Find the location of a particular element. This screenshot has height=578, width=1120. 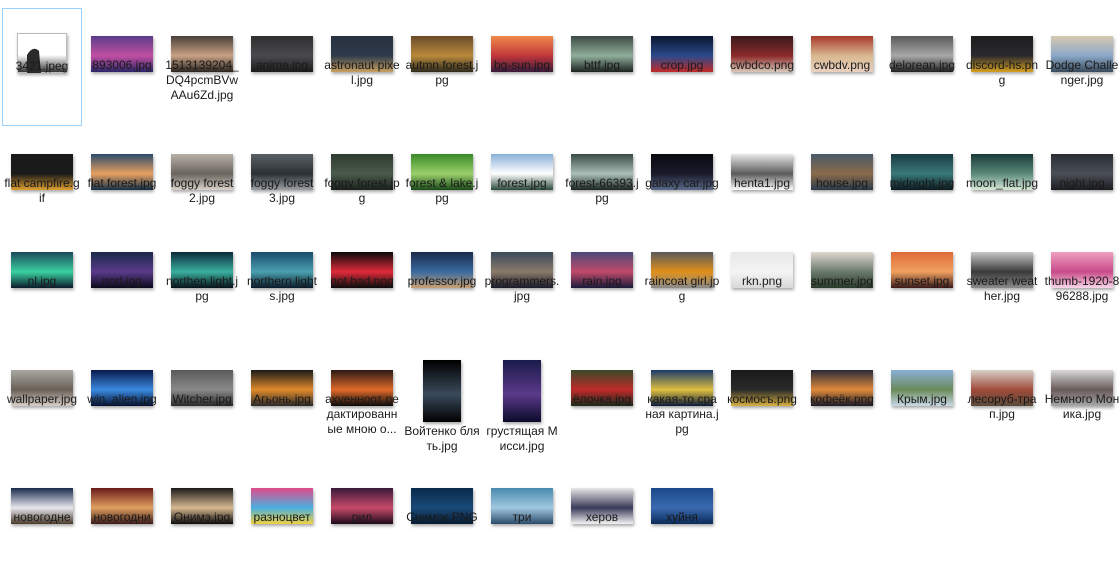

file-name-label: разноцвет is located at coordinates (282, 517).